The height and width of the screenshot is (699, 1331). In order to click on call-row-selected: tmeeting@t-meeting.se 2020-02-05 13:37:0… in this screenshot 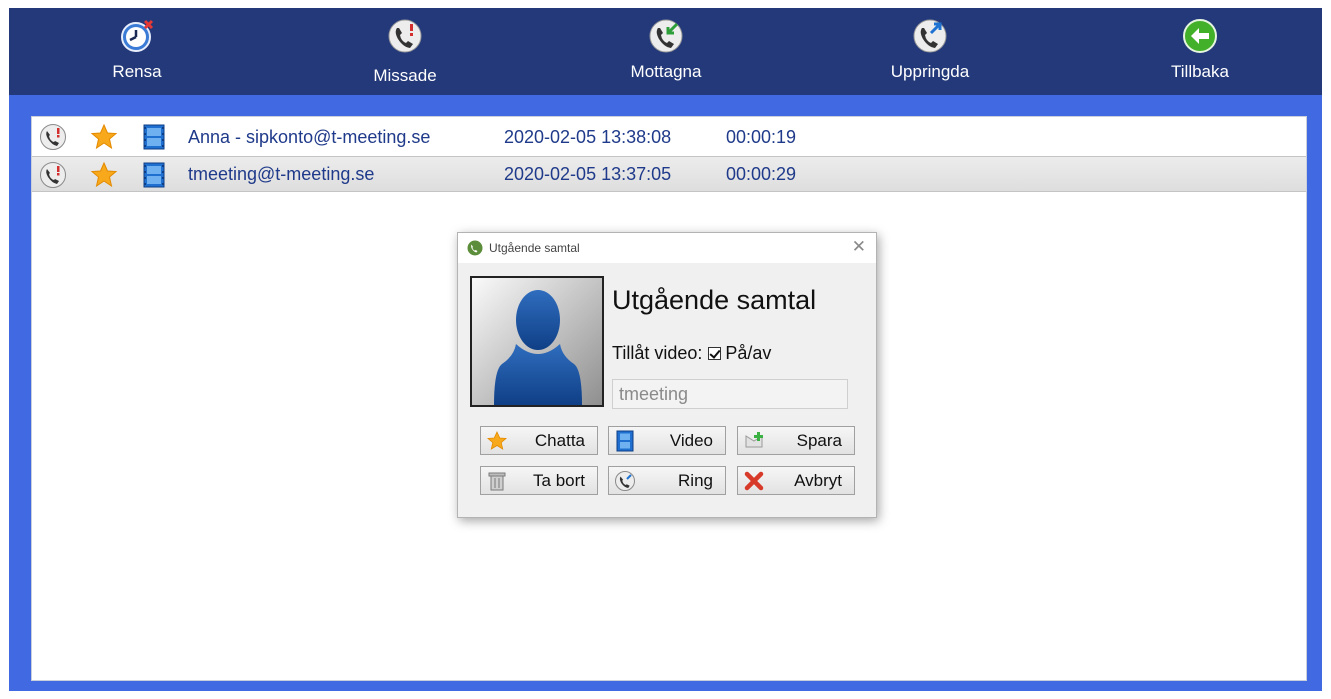, I will do `click(669, 174)`.